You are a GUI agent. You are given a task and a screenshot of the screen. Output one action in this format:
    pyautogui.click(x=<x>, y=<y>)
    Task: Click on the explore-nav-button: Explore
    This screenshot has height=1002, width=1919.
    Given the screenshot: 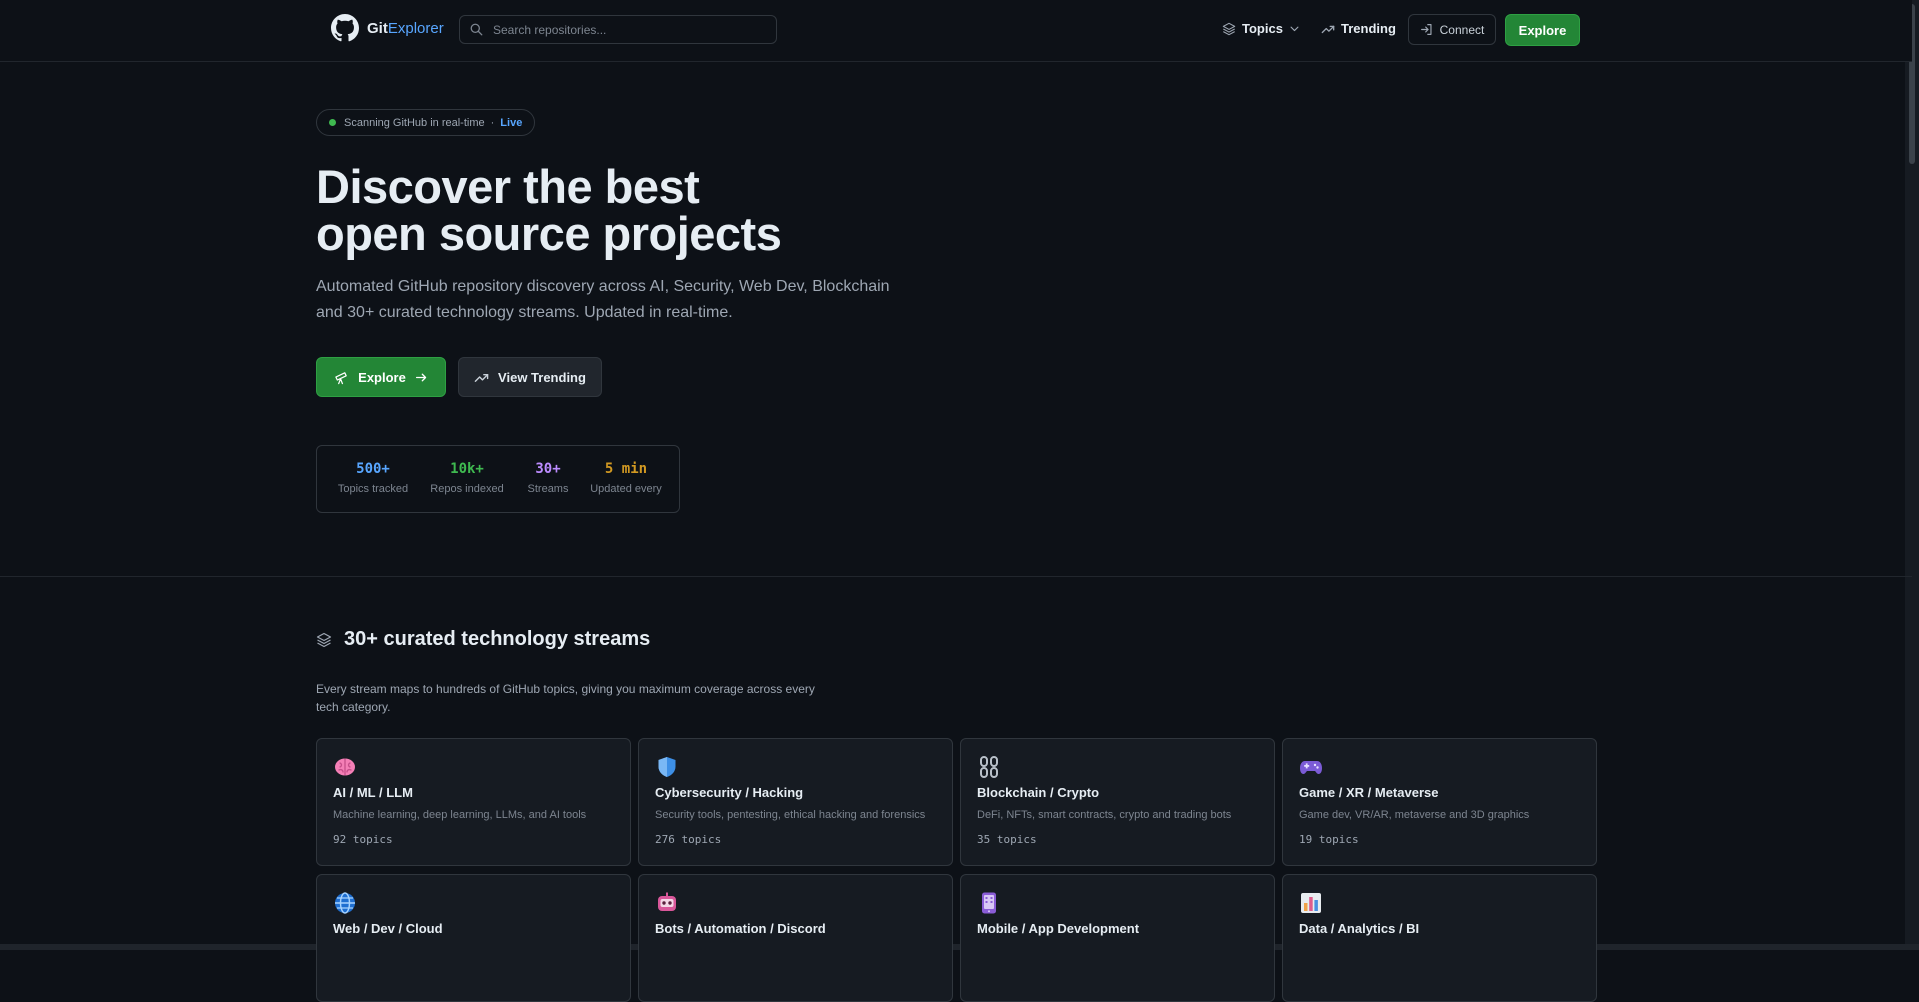 What is the action you would take?
    pyautogui.click(x=1542, y=30)
    